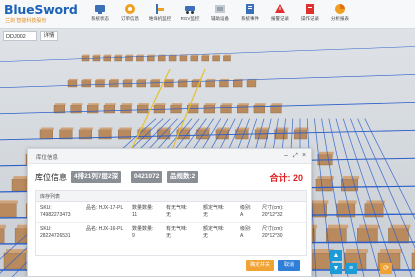 The width and height of the screenshot is (415, 277). Describe the element at coordinates (273, 211) in the screenshot. I see `size-cell: 尺寸(cm): 20*12*32` at that location.